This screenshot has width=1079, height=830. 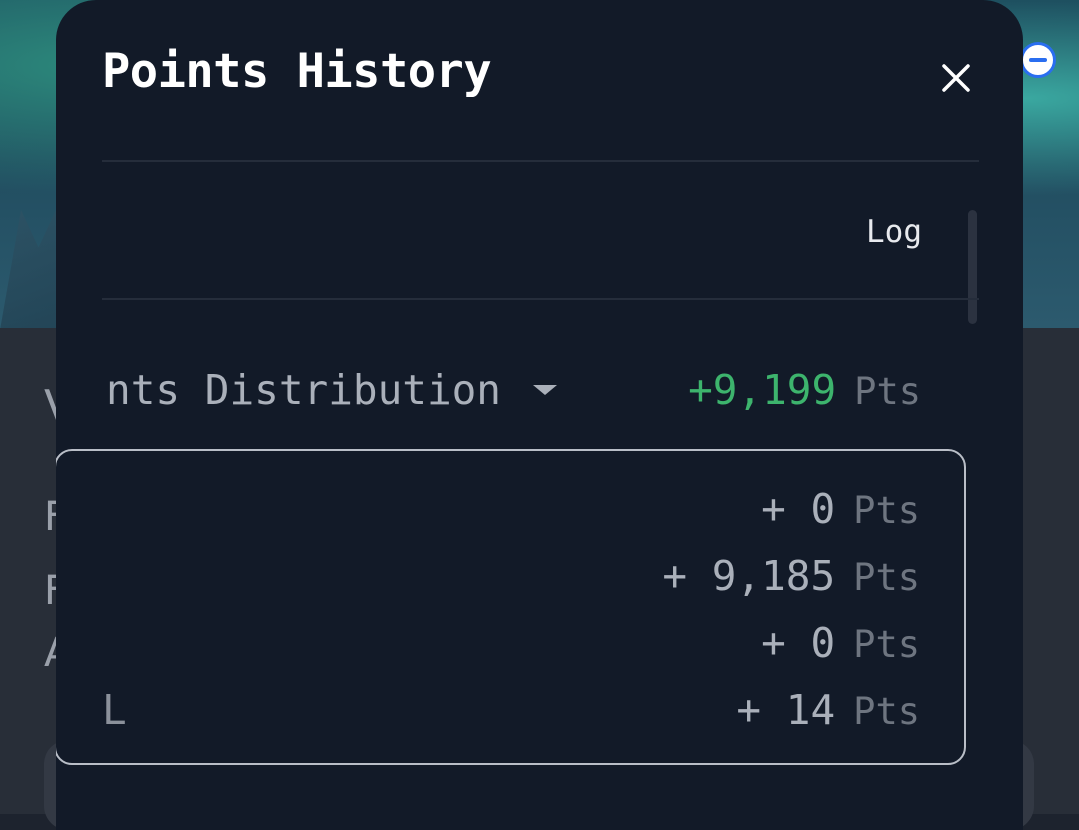 I want to click on distribution-summary-row: nts Distribution +9,199 Pts, so click(x=511, y=392).